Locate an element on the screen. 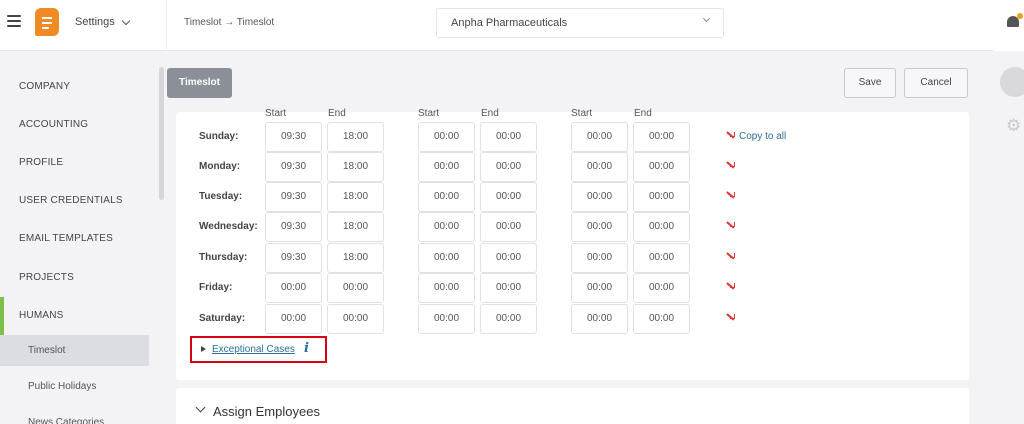 This screenshot has height=424, width=1024. app-title: Settings is located at coordinates (95, 22).